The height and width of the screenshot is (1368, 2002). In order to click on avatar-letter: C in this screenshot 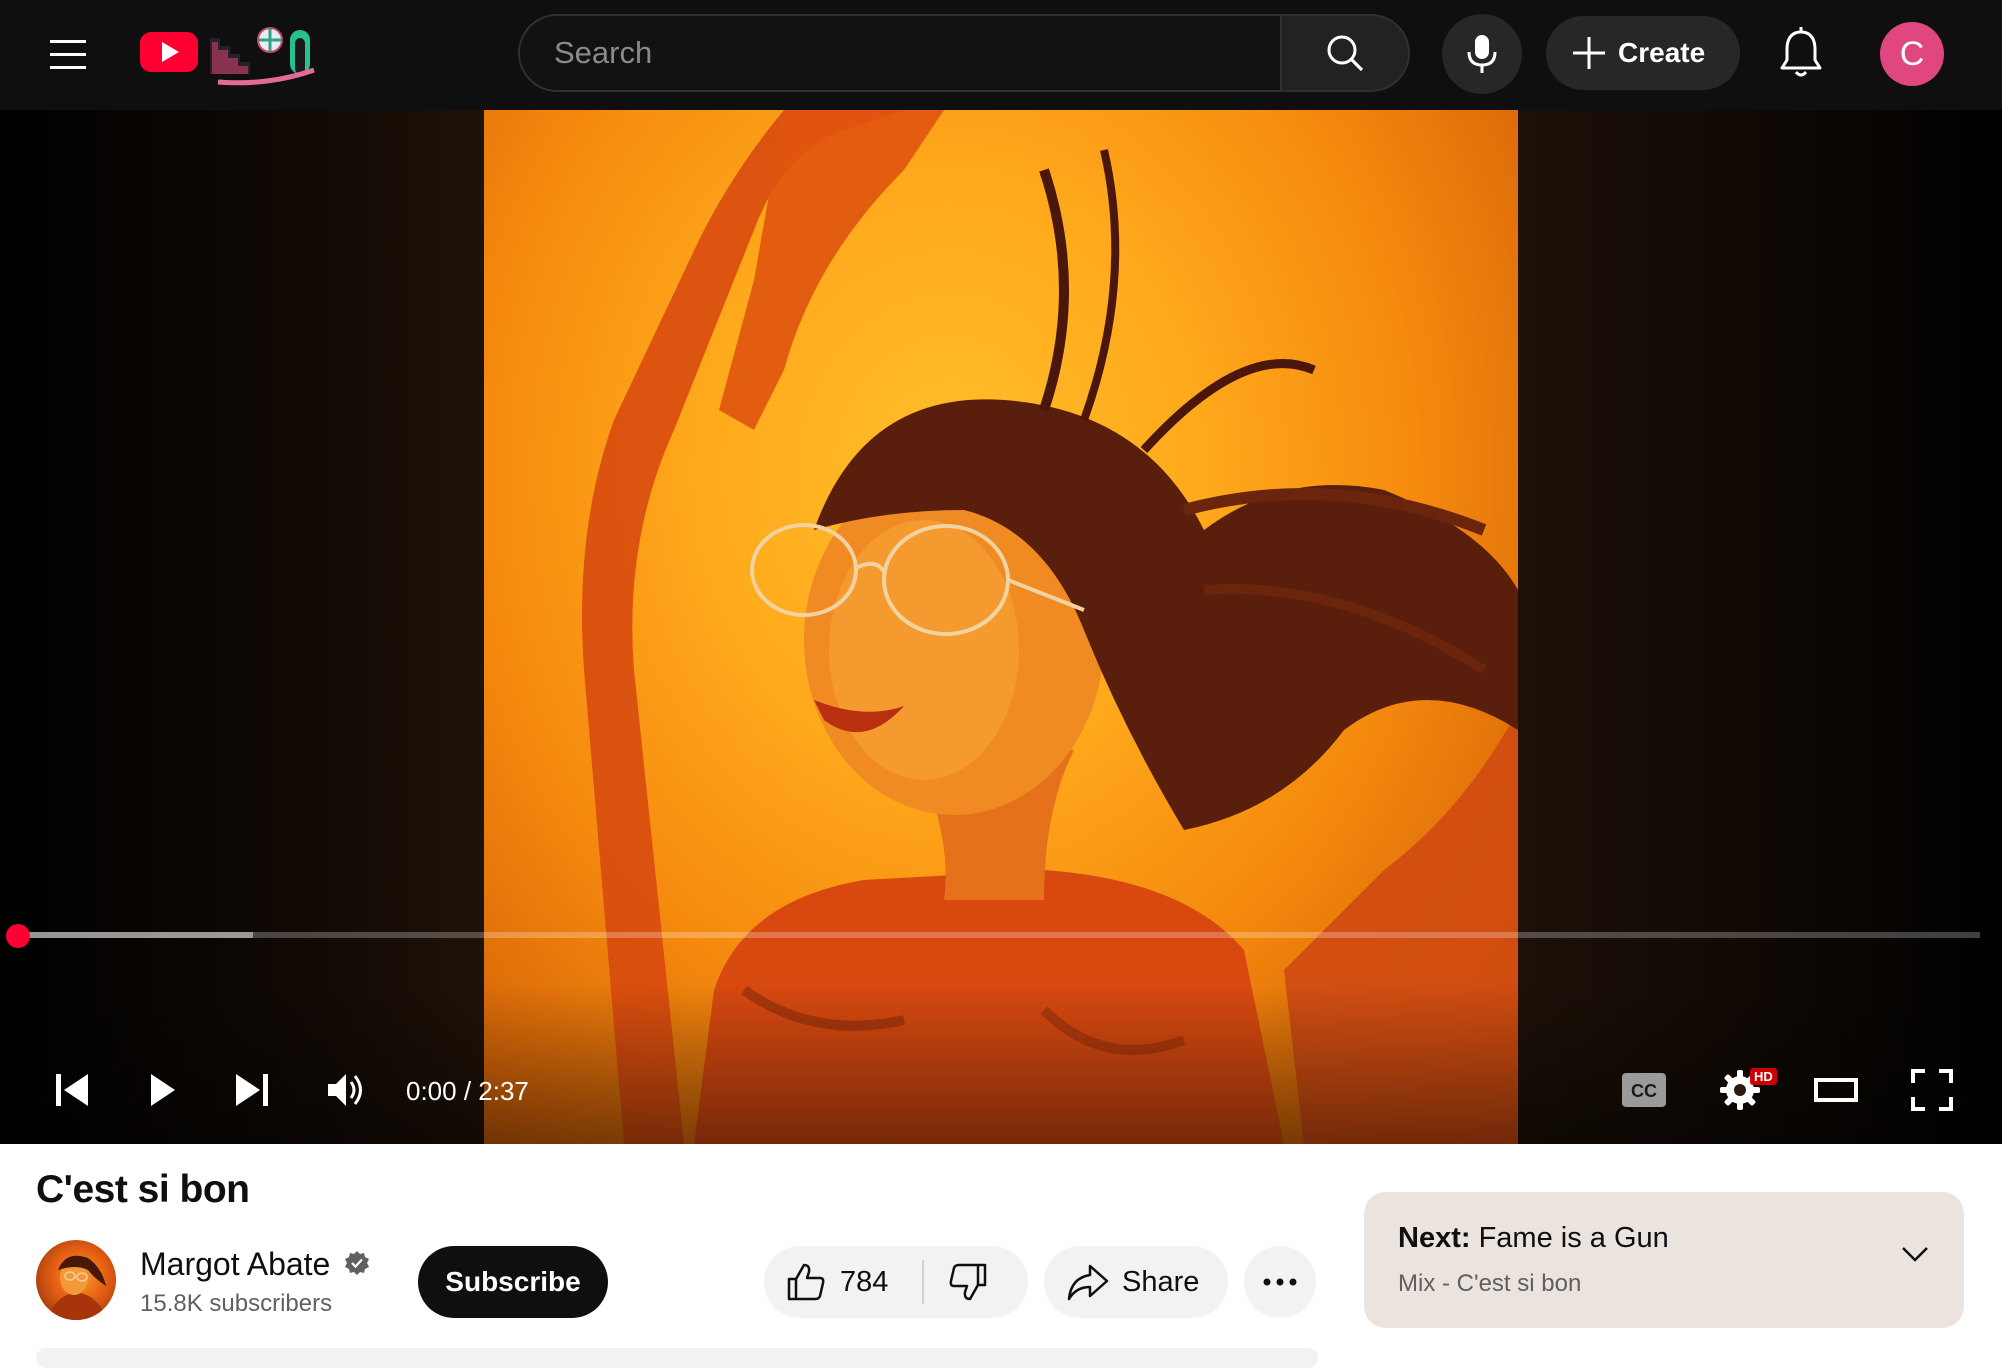, I will do `click(1912, 53)`.